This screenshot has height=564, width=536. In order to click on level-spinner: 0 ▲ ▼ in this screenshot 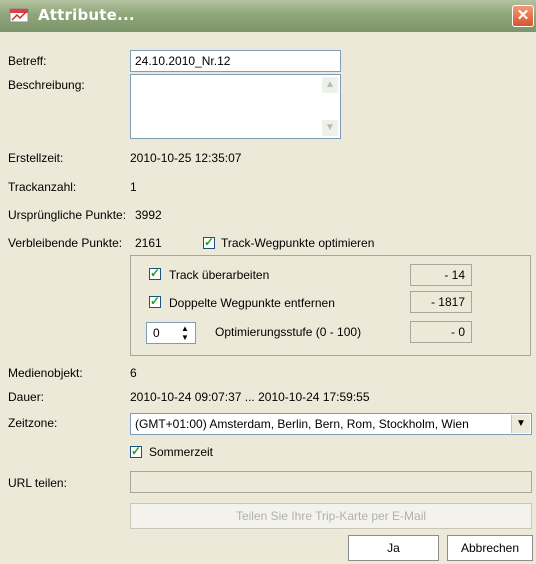, I will do `click(171, 333)`.